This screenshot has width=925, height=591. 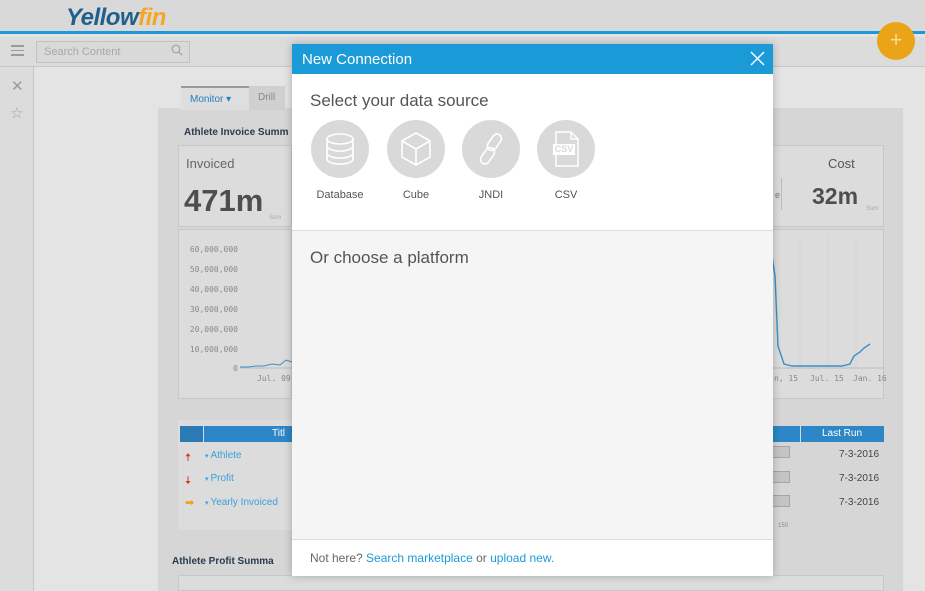 What do you see at coordinates (841, 163) in the screenshot?
I see `cost-kpi-label: Cost` at bounding box center [841, 163].